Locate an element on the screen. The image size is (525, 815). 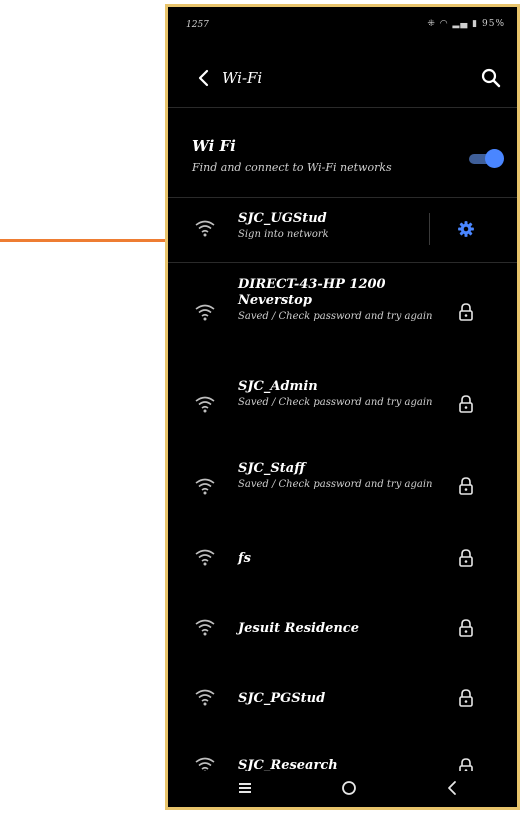
nav-back-icon is located at coordinates (453, 788).